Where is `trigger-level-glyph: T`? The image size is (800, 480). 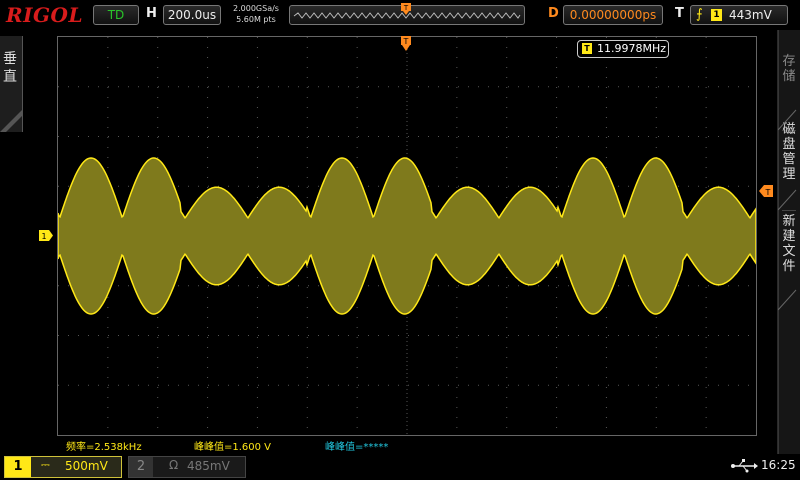
trigger-level-glyph: T is located at coordinates (768, 192).